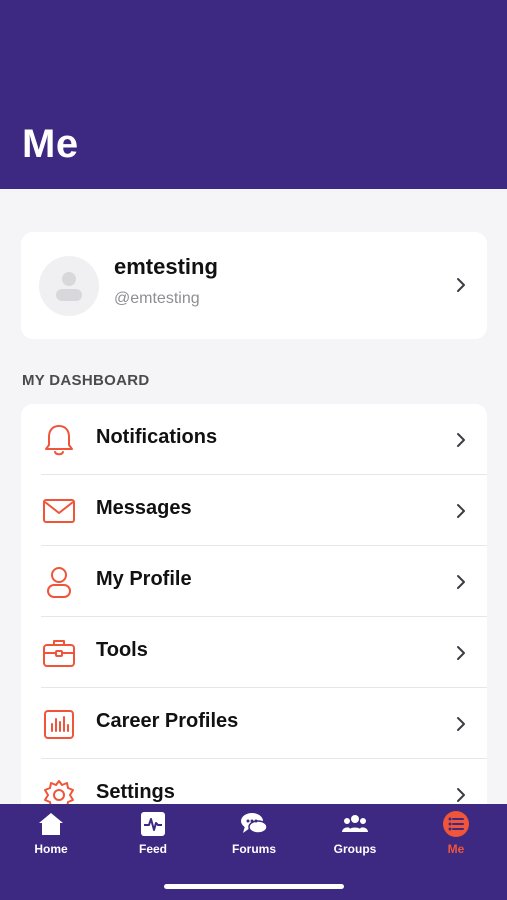 The height and width of the screenshot is (900, 507). I want to click on tab-forums: Forums, so click(254, 835).